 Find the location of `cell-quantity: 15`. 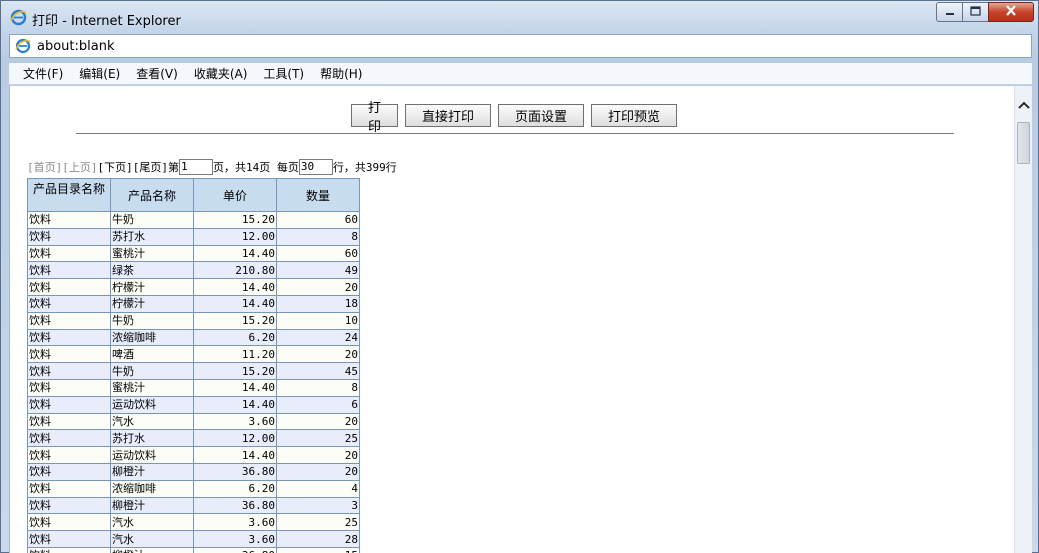

cell-quantity: 15 is located at coordinates (318, 549).